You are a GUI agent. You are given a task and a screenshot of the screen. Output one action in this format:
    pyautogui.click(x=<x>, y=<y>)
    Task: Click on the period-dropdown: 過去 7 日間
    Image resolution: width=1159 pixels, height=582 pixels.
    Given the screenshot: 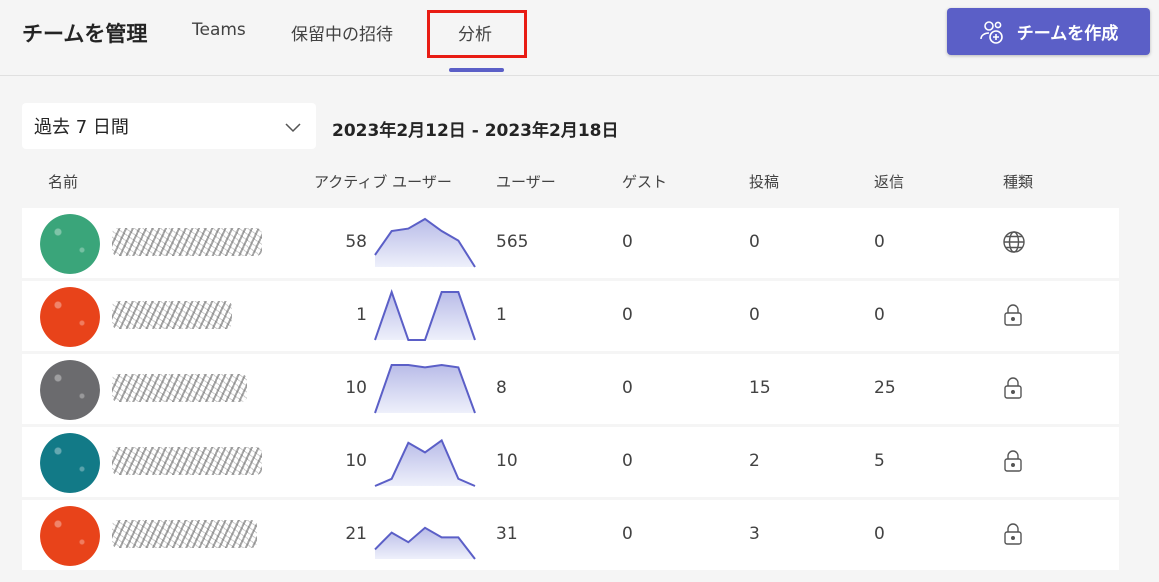 What is the action you would take?
    pyautogui.click(x=169, y=126)
    